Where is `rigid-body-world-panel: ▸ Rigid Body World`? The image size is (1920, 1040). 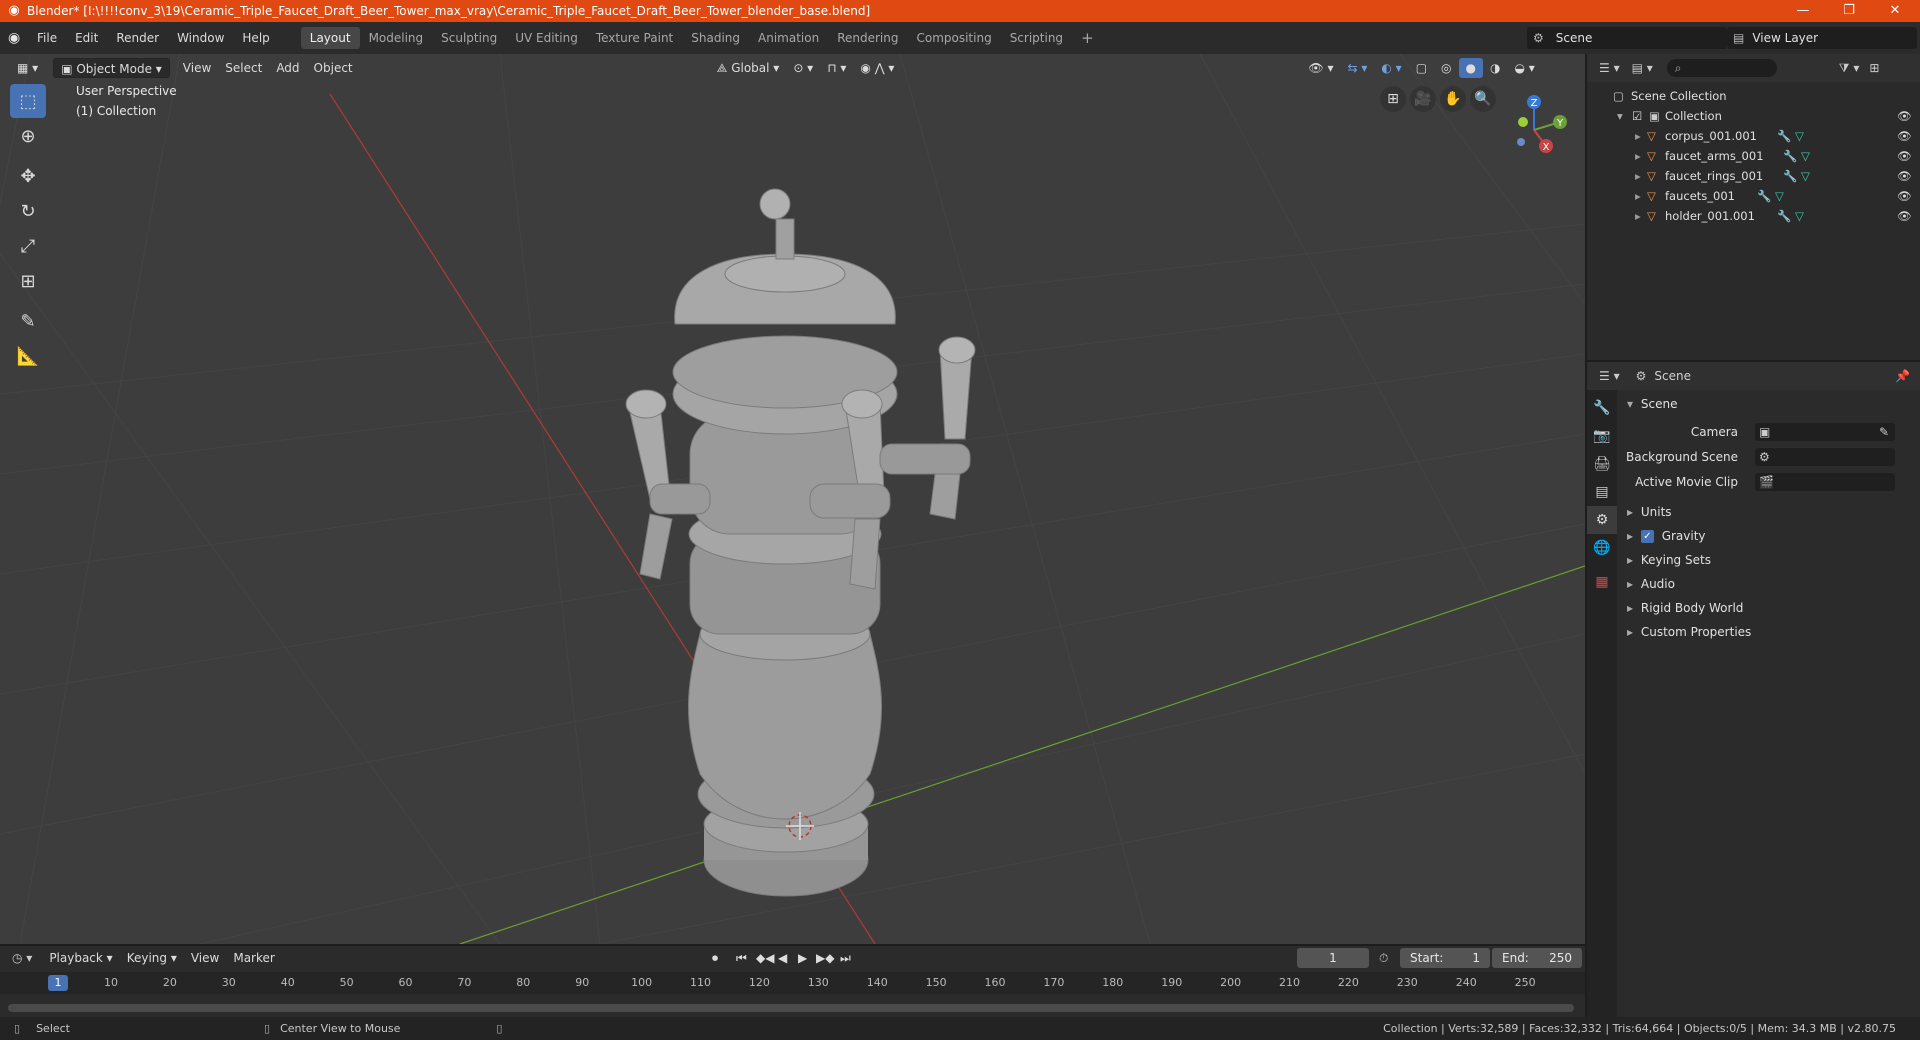 rigid-body-world-panel: ▸ Rigid Body World is located at coordinates (1768, 608).